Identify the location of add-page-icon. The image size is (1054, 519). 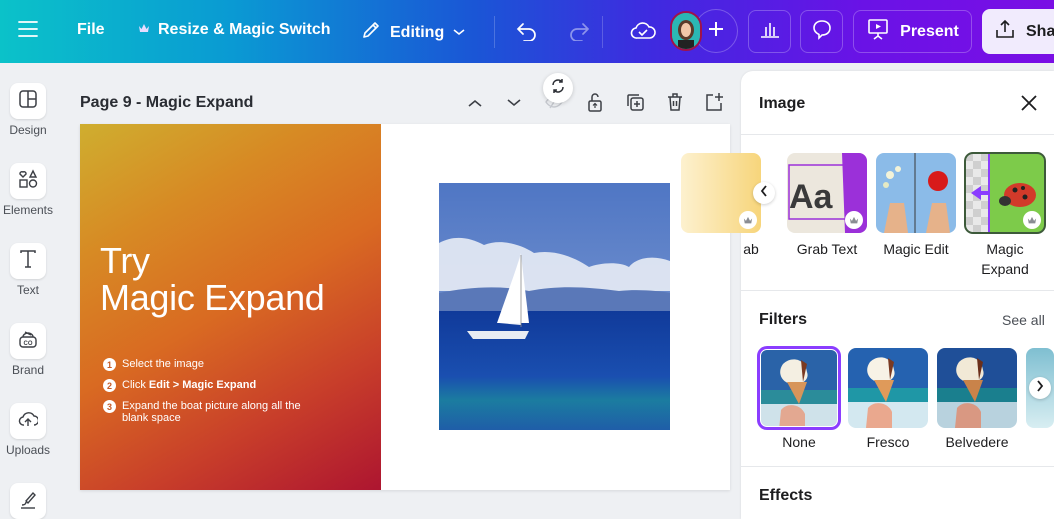
(714, 104).